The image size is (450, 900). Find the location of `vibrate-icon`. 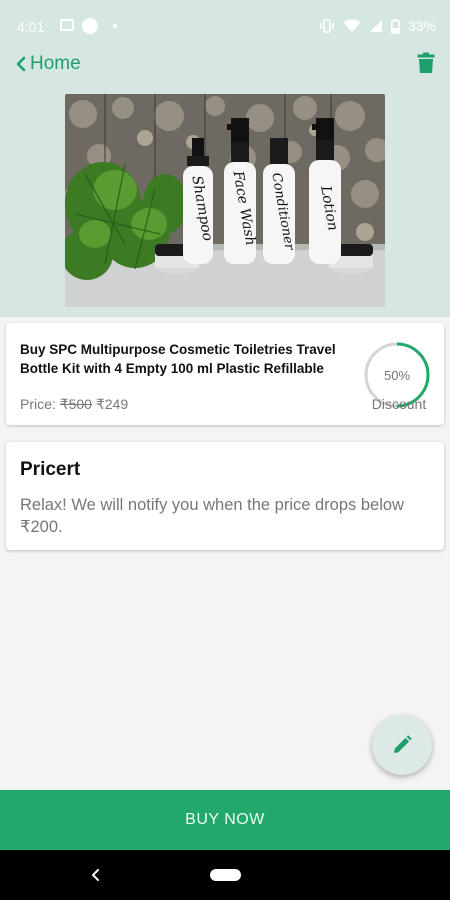

vibrate-icon is located at coordinates (327, 26).